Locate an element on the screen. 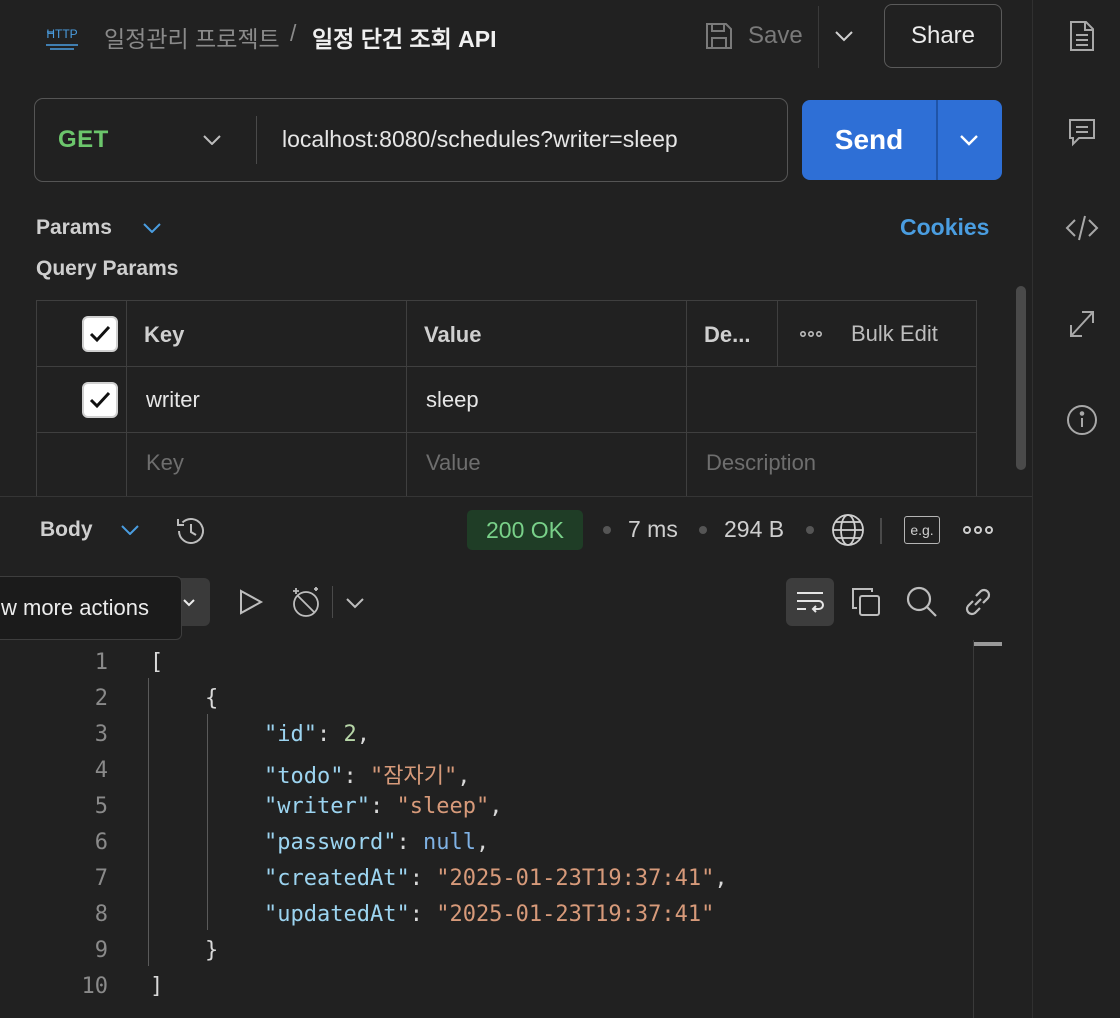  json-value: "sleep" is located at coordinates (443, 806).